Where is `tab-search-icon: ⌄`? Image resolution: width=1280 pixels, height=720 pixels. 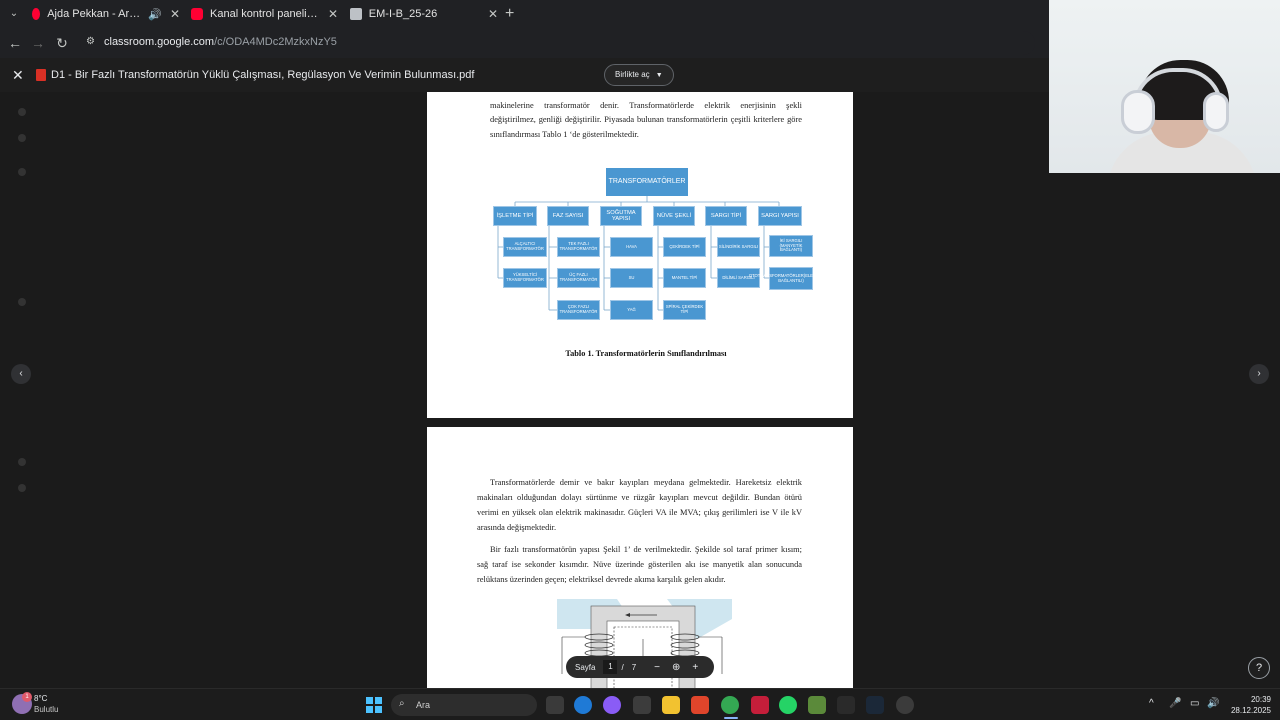 tab-search-icon: ⌄ is located at coordinates (14, 14).